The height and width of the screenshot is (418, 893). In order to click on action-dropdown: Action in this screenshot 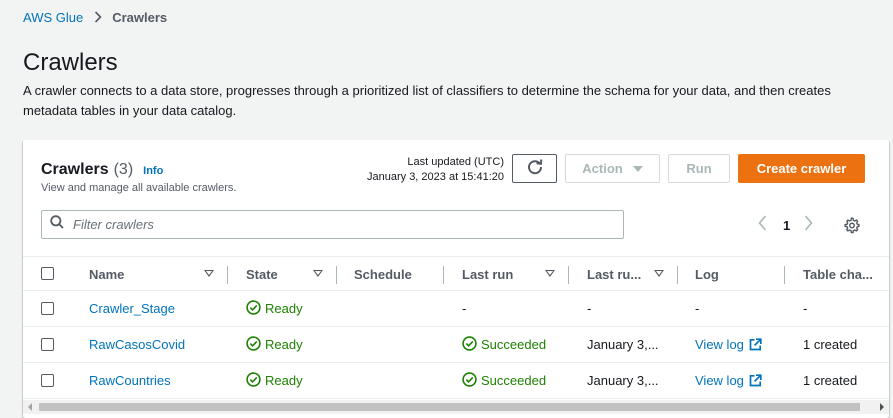, I will do `click(612, 168)`.